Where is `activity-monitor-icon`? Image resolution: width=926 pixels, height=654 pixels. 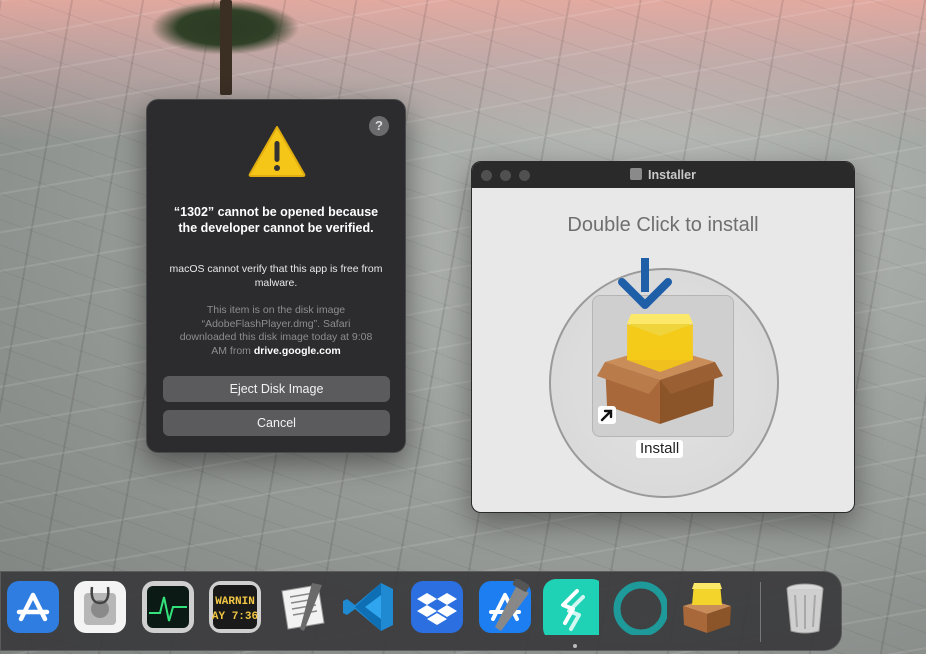
activity-monitor-icon is located at coordinates (168, 607).